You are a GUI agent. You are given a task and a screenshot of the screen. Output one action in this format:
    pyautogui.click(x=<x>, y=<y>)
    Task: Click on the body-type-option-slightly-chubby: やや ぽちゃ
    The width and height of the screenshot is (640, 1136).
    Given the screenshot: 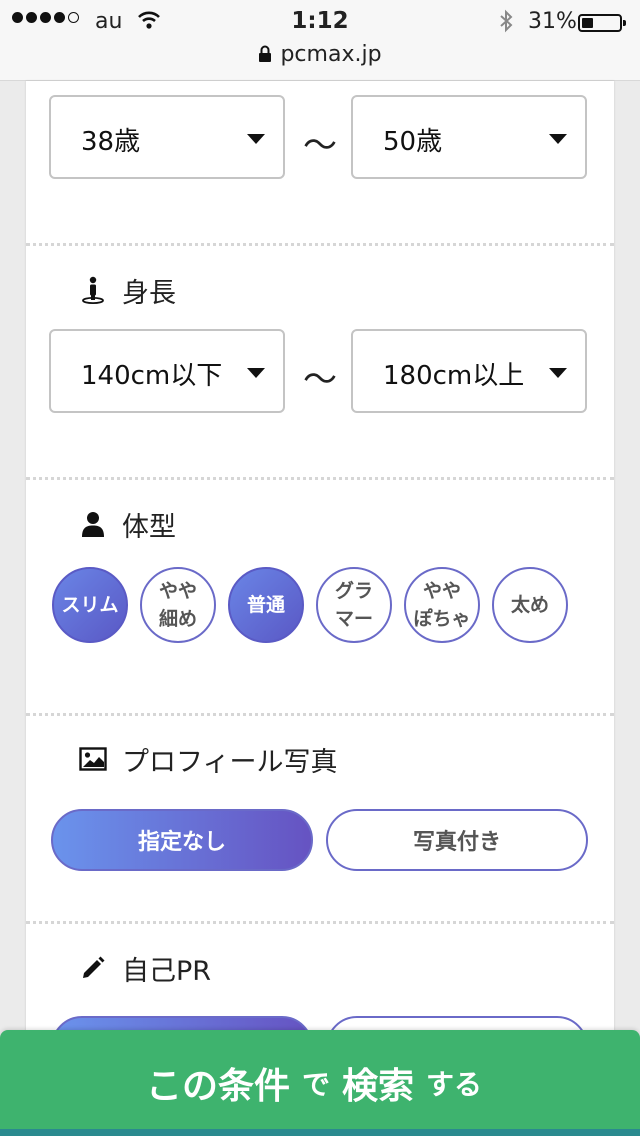 What is the action you would take?
    pyautogui.click(x=442, y=605)
    